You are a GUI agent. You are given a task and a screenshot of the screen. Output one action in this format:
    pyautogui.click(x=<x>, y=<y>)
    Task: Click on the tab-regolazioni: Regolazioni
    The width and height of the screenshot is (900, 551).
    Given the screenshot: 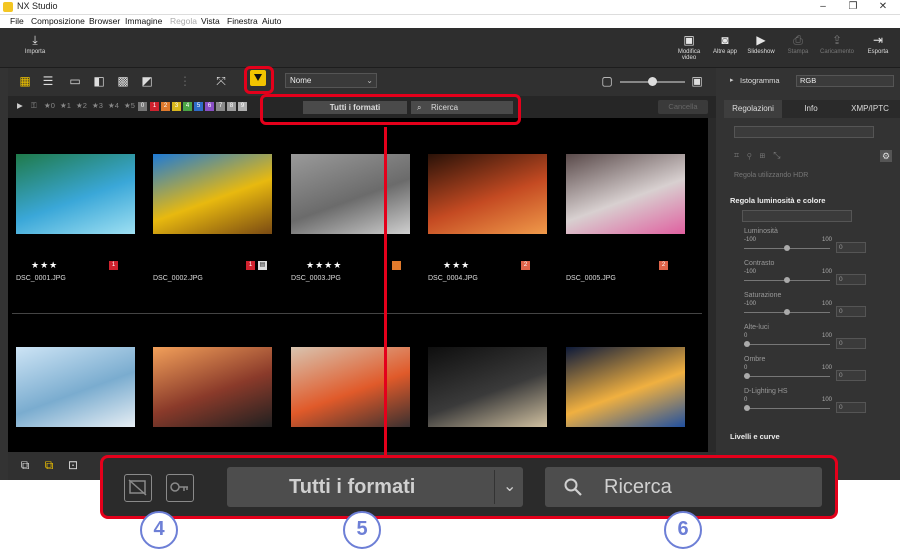 What is the action you would take?
    pyautogui.click(x=753, y=109)
    